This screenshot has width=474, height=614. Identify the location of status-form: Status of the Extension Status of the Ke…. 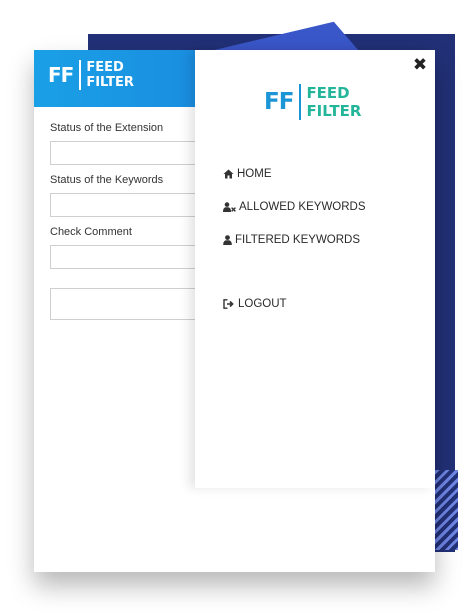
(130, 225).